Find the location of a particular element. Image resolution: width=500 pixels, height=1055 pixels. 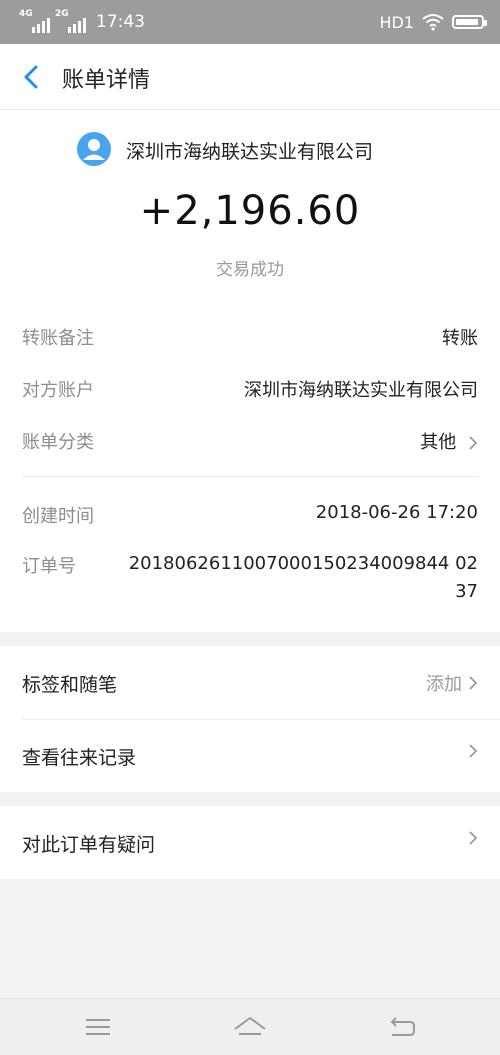

transaction-status: 交易成功 is located at coordinates (250, 270).